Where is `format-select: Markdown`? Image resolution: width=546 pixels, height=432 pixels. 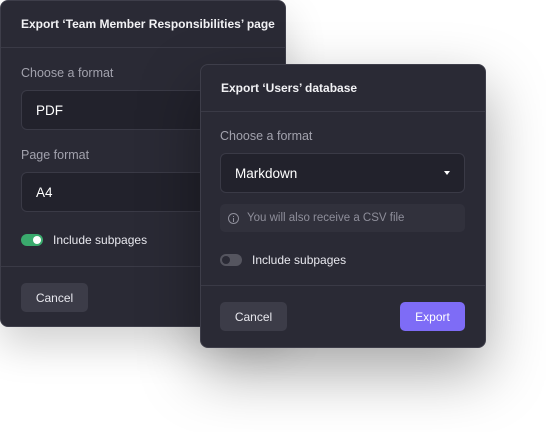 format-select: Markdown is located at coordinates (342, 173).